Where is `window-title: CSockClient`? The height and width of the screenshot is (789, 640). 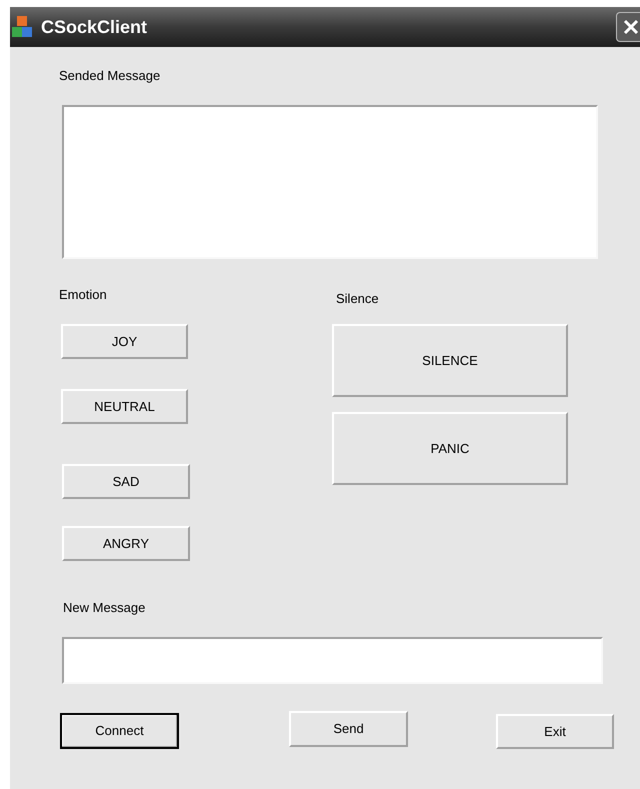 window-title: CSockClient is located at coordinates (94, 27).